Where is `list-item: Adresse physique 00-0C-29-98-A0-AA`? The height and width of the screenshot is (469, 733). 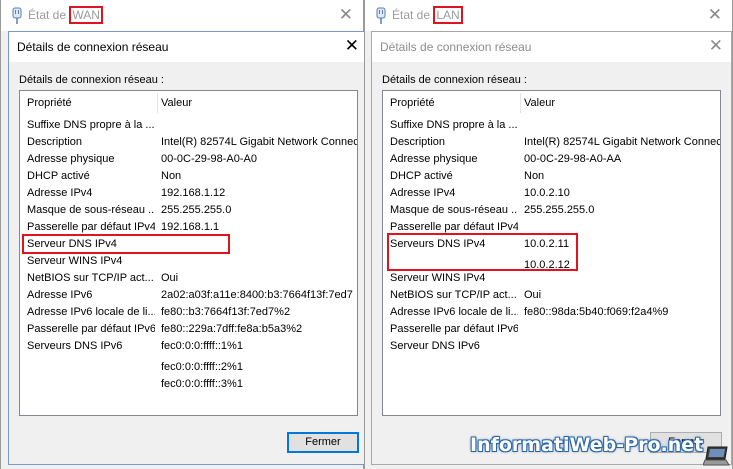 list-item: Adresse physique 00-0C-29-98-A0-AA is located at coordinates (551, 159).